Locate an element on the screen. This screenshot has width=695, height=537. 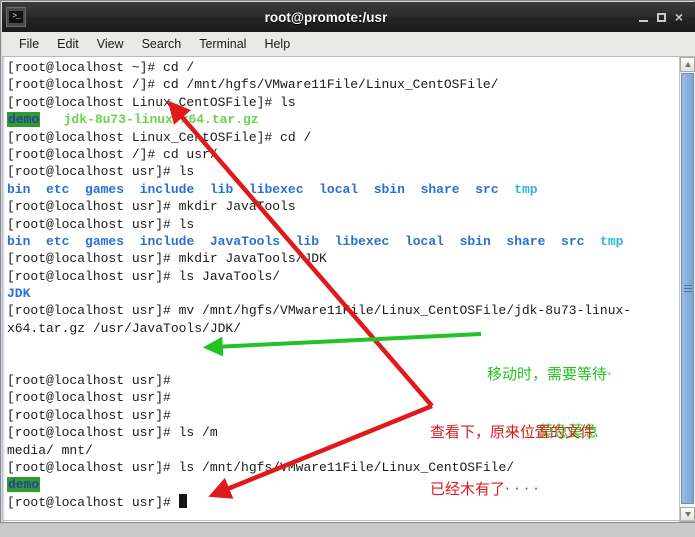
menu-search: Search is located at coordinates (162, 44).